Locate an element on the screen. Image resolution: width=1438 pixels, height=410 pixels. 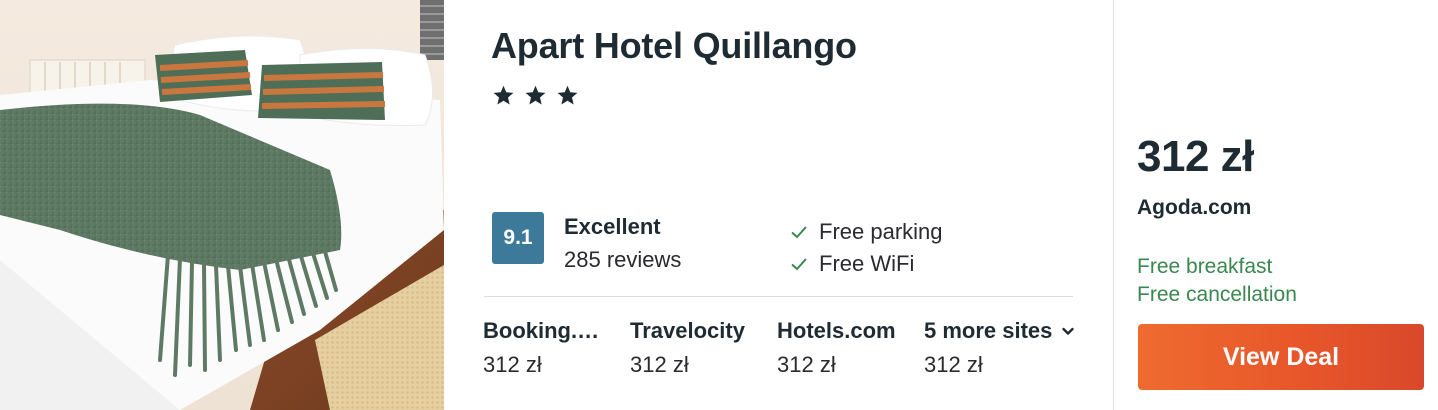
amenity-item: Free WiFi is located at coordinates (866, 264).